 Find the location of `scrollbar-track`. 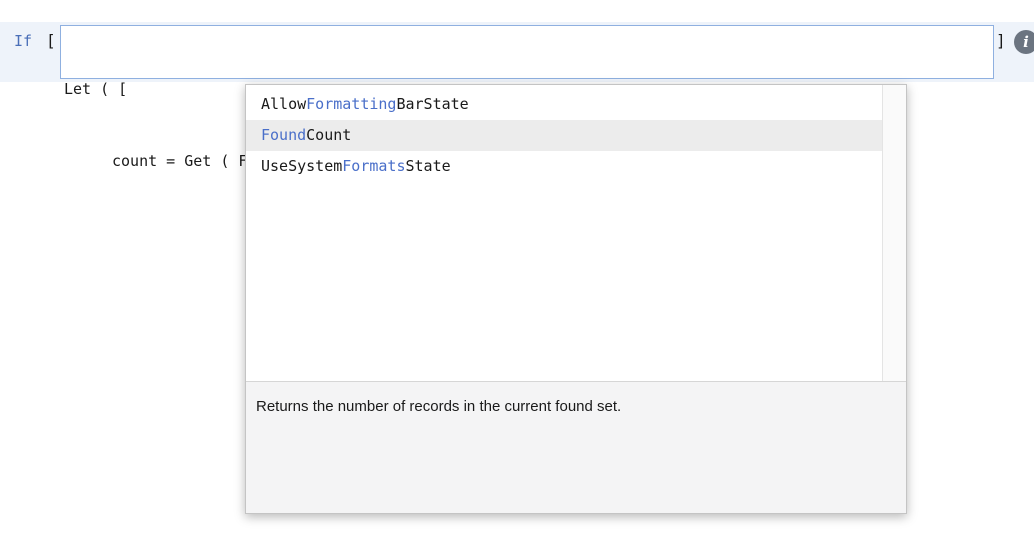

scrollbar-track is located at coordinates (894, 233).